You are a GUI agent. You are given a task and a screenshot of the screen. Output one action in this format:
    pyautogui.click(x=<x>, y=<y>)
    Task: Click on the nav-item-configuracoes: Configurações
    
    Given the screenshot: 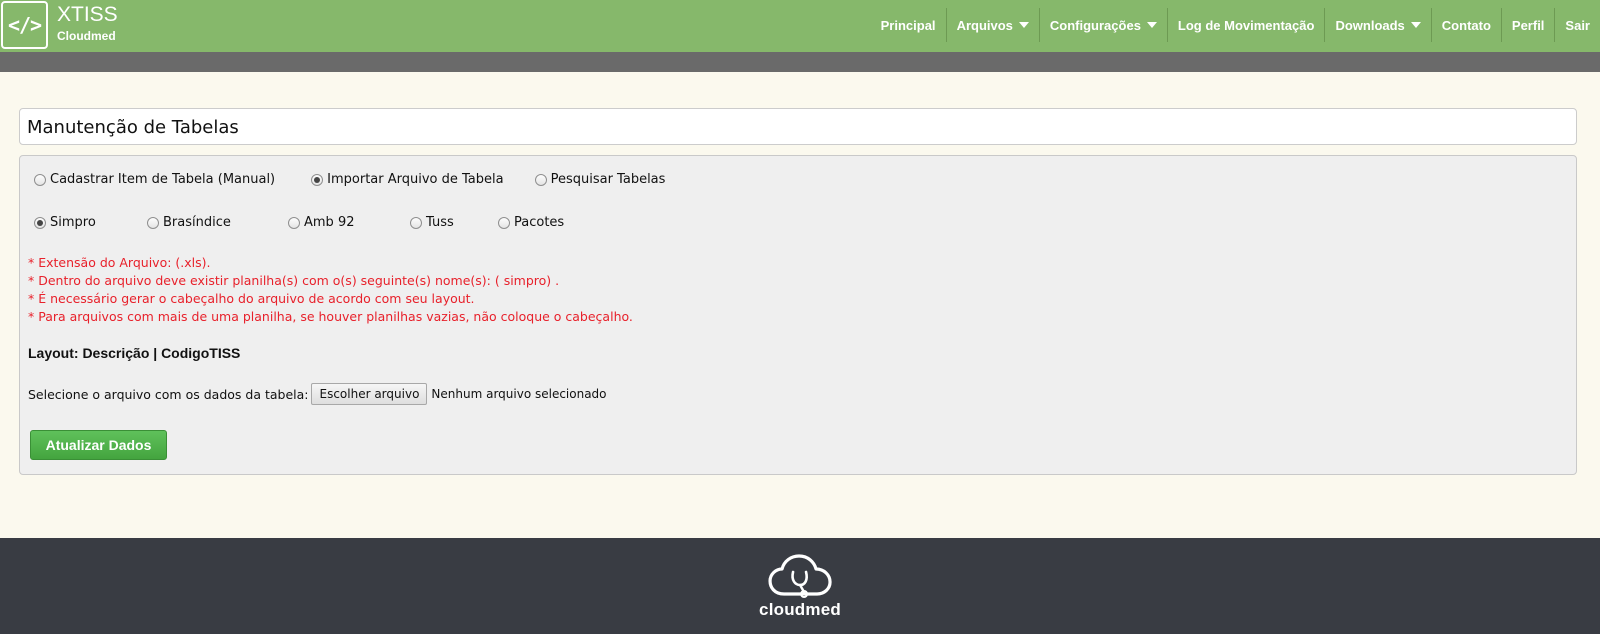 What is the action you would take?
    pyautogui.click(x=1102, y=25)
    